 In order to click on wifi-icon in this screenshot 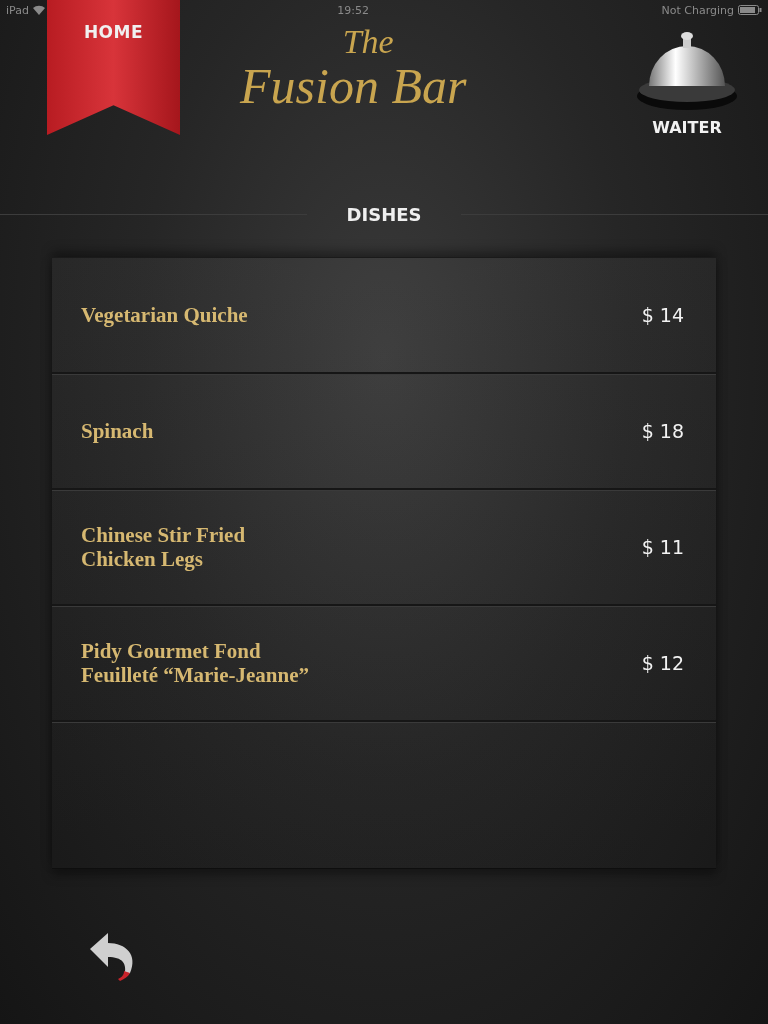, I will do `click(38, 10)`.